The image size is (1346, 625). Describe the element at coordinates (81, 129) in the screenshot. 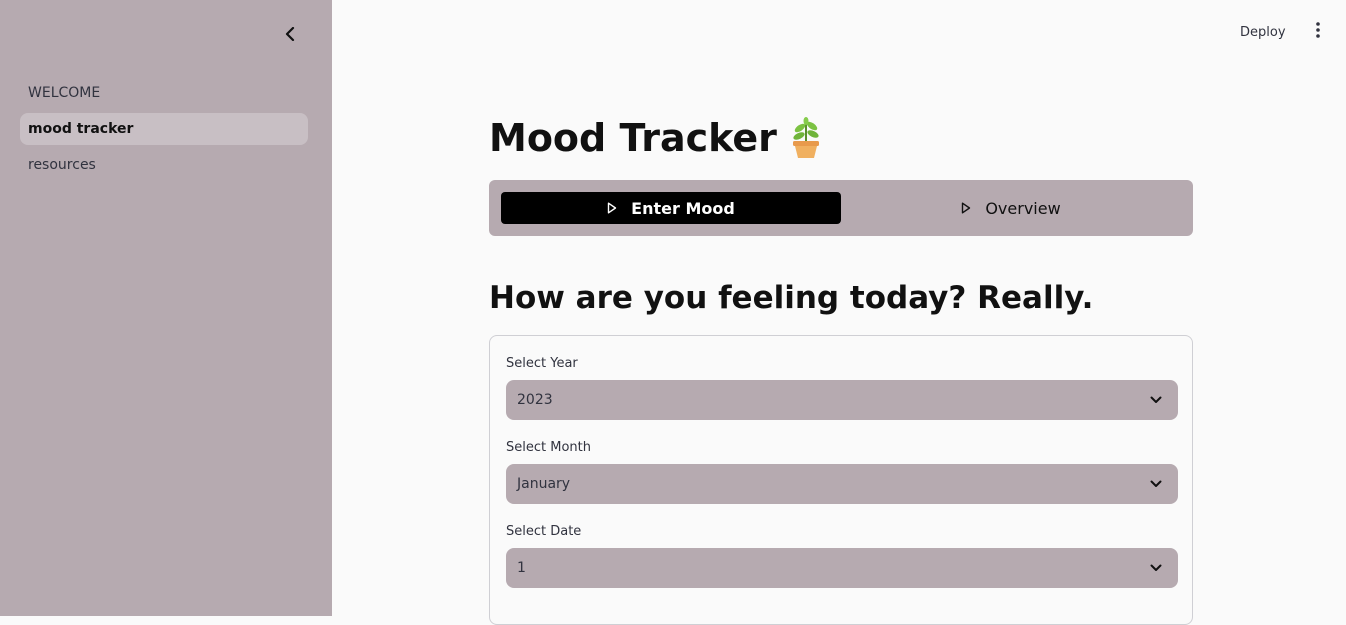

I see `sidebar-item-label: mood tracker` at that location.